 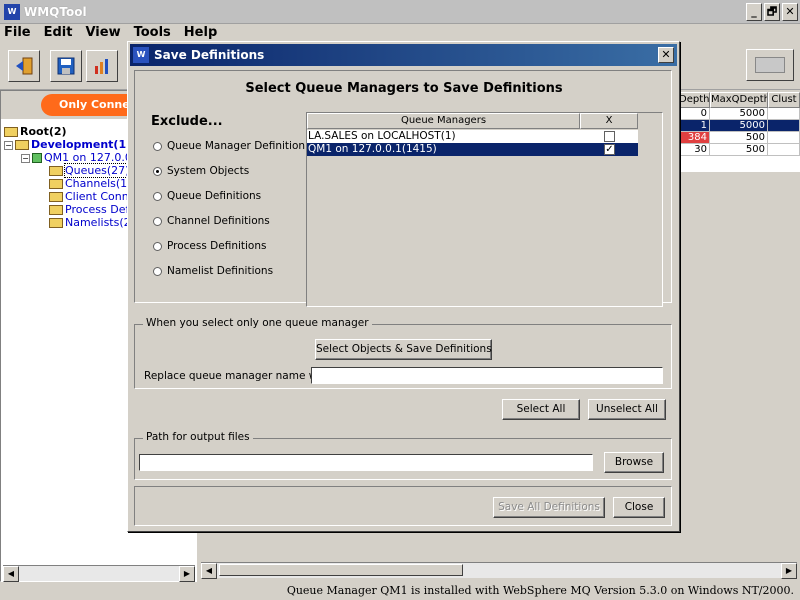 I want to click on tree-node-channels: Channels(12), so click(x=93, y=183).